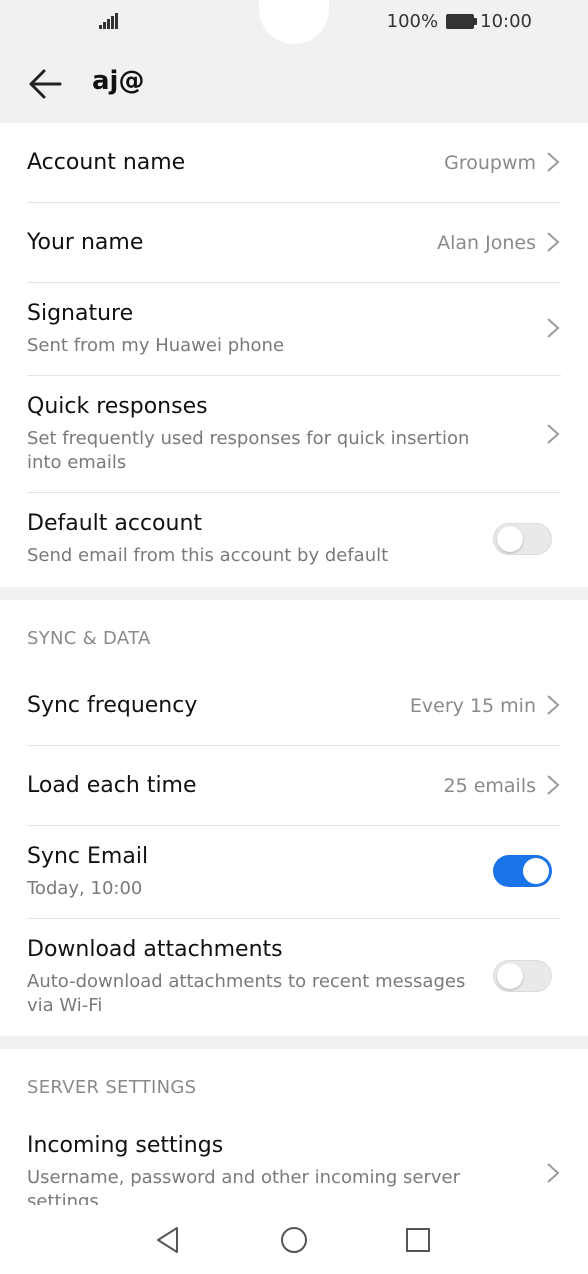 The width and height of the screenshot is (588, 1274). Describe the element at coordinates (472, 706) in the screenshot. I see `sync-frequency-value: Every 15 min` at that location.